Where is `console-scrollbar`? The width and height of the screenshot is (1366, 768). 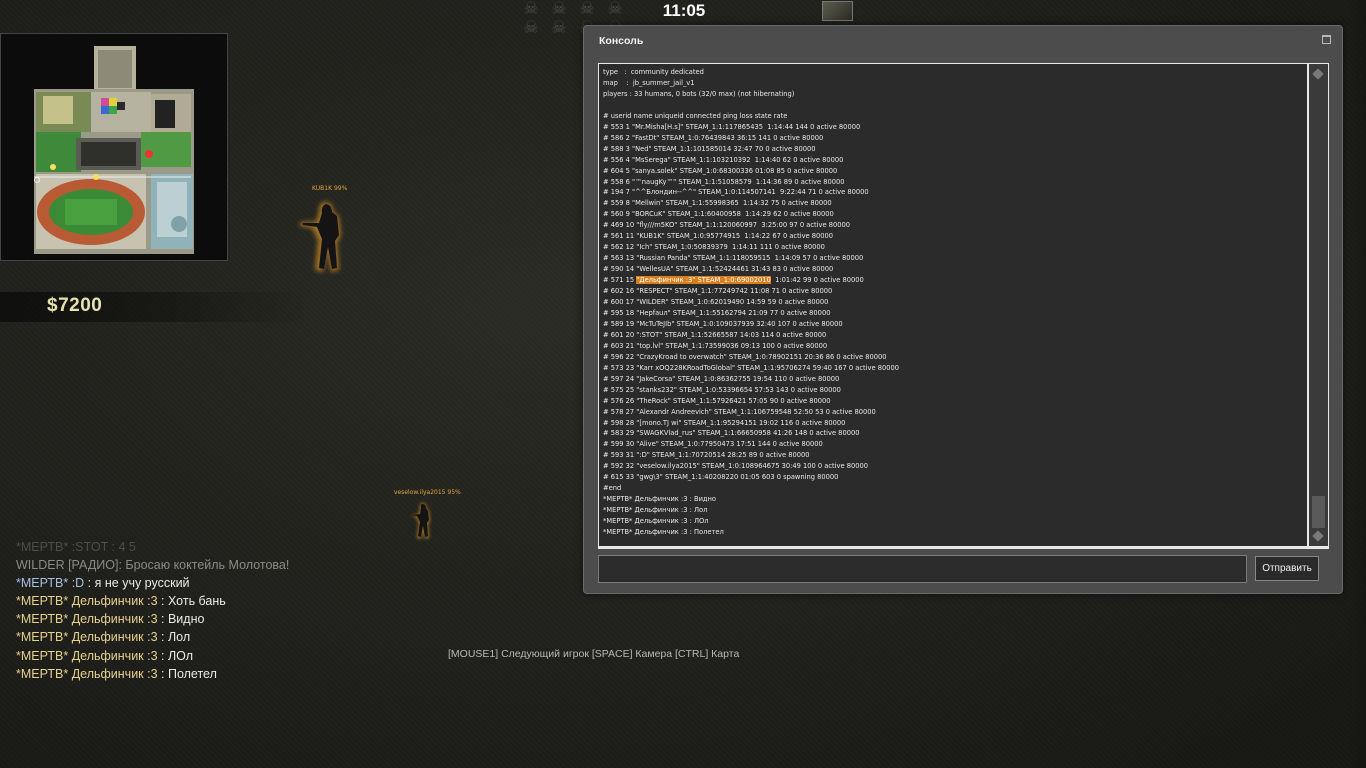
console-scrollbar is located at coordinates (1318, 305).